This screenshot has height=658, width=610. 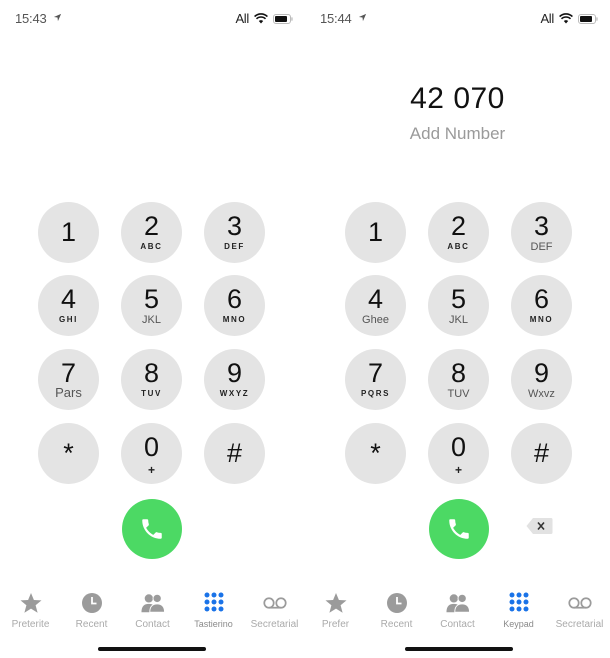 I want to click on voicemail-icon, so click(x=274, y=603).